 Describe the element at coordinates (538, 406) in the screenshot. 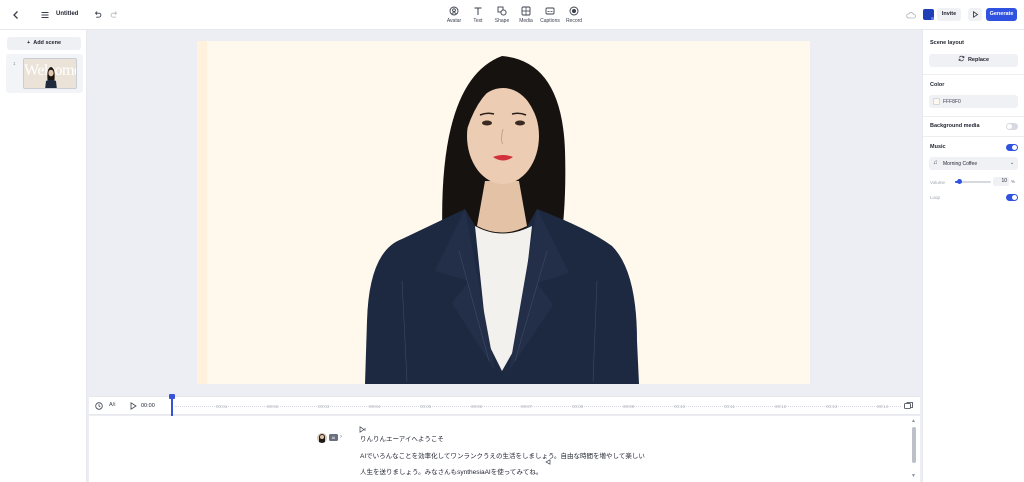

I see `timeline-track` at that location.